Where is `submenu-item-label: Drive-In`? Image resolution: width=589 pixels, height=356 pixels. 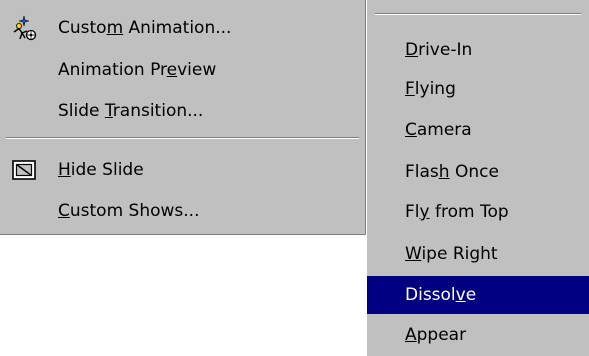
submenu-item-label: Drive-In is located at coordinates (439, 50).